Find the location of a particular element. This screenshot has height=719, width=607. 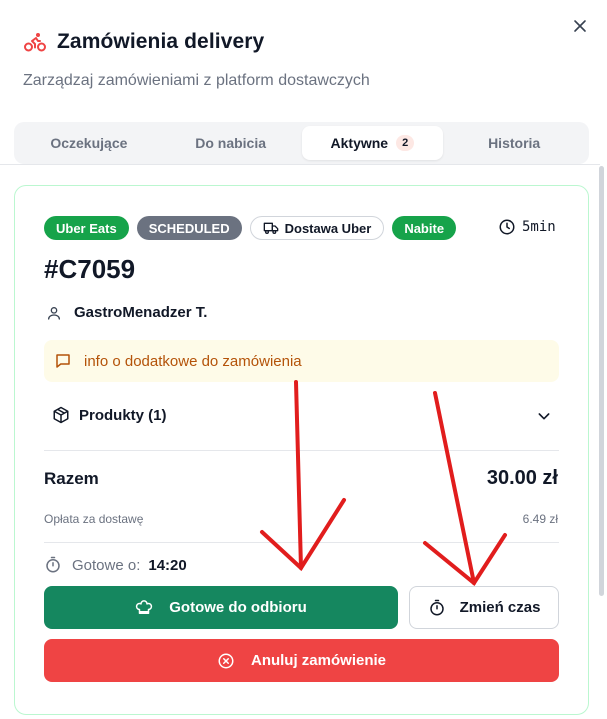

tab-history: Historia is located at coordinates (514, 143).